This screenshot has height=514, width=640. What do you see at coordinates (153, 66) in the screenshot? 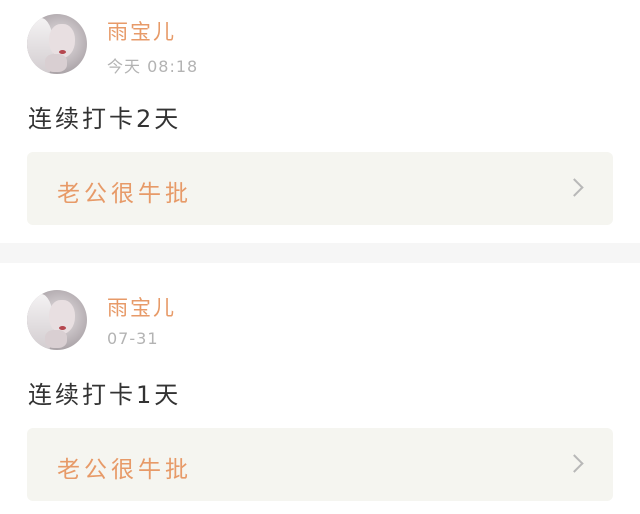
I see `post-time: 今天 08:18` at bounding box center [153, 66].